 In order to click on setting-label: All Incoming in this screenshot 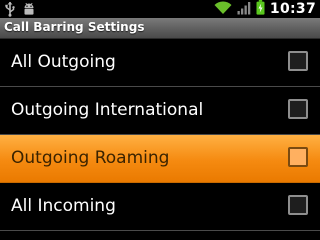, I will do `click(63, 206)`.